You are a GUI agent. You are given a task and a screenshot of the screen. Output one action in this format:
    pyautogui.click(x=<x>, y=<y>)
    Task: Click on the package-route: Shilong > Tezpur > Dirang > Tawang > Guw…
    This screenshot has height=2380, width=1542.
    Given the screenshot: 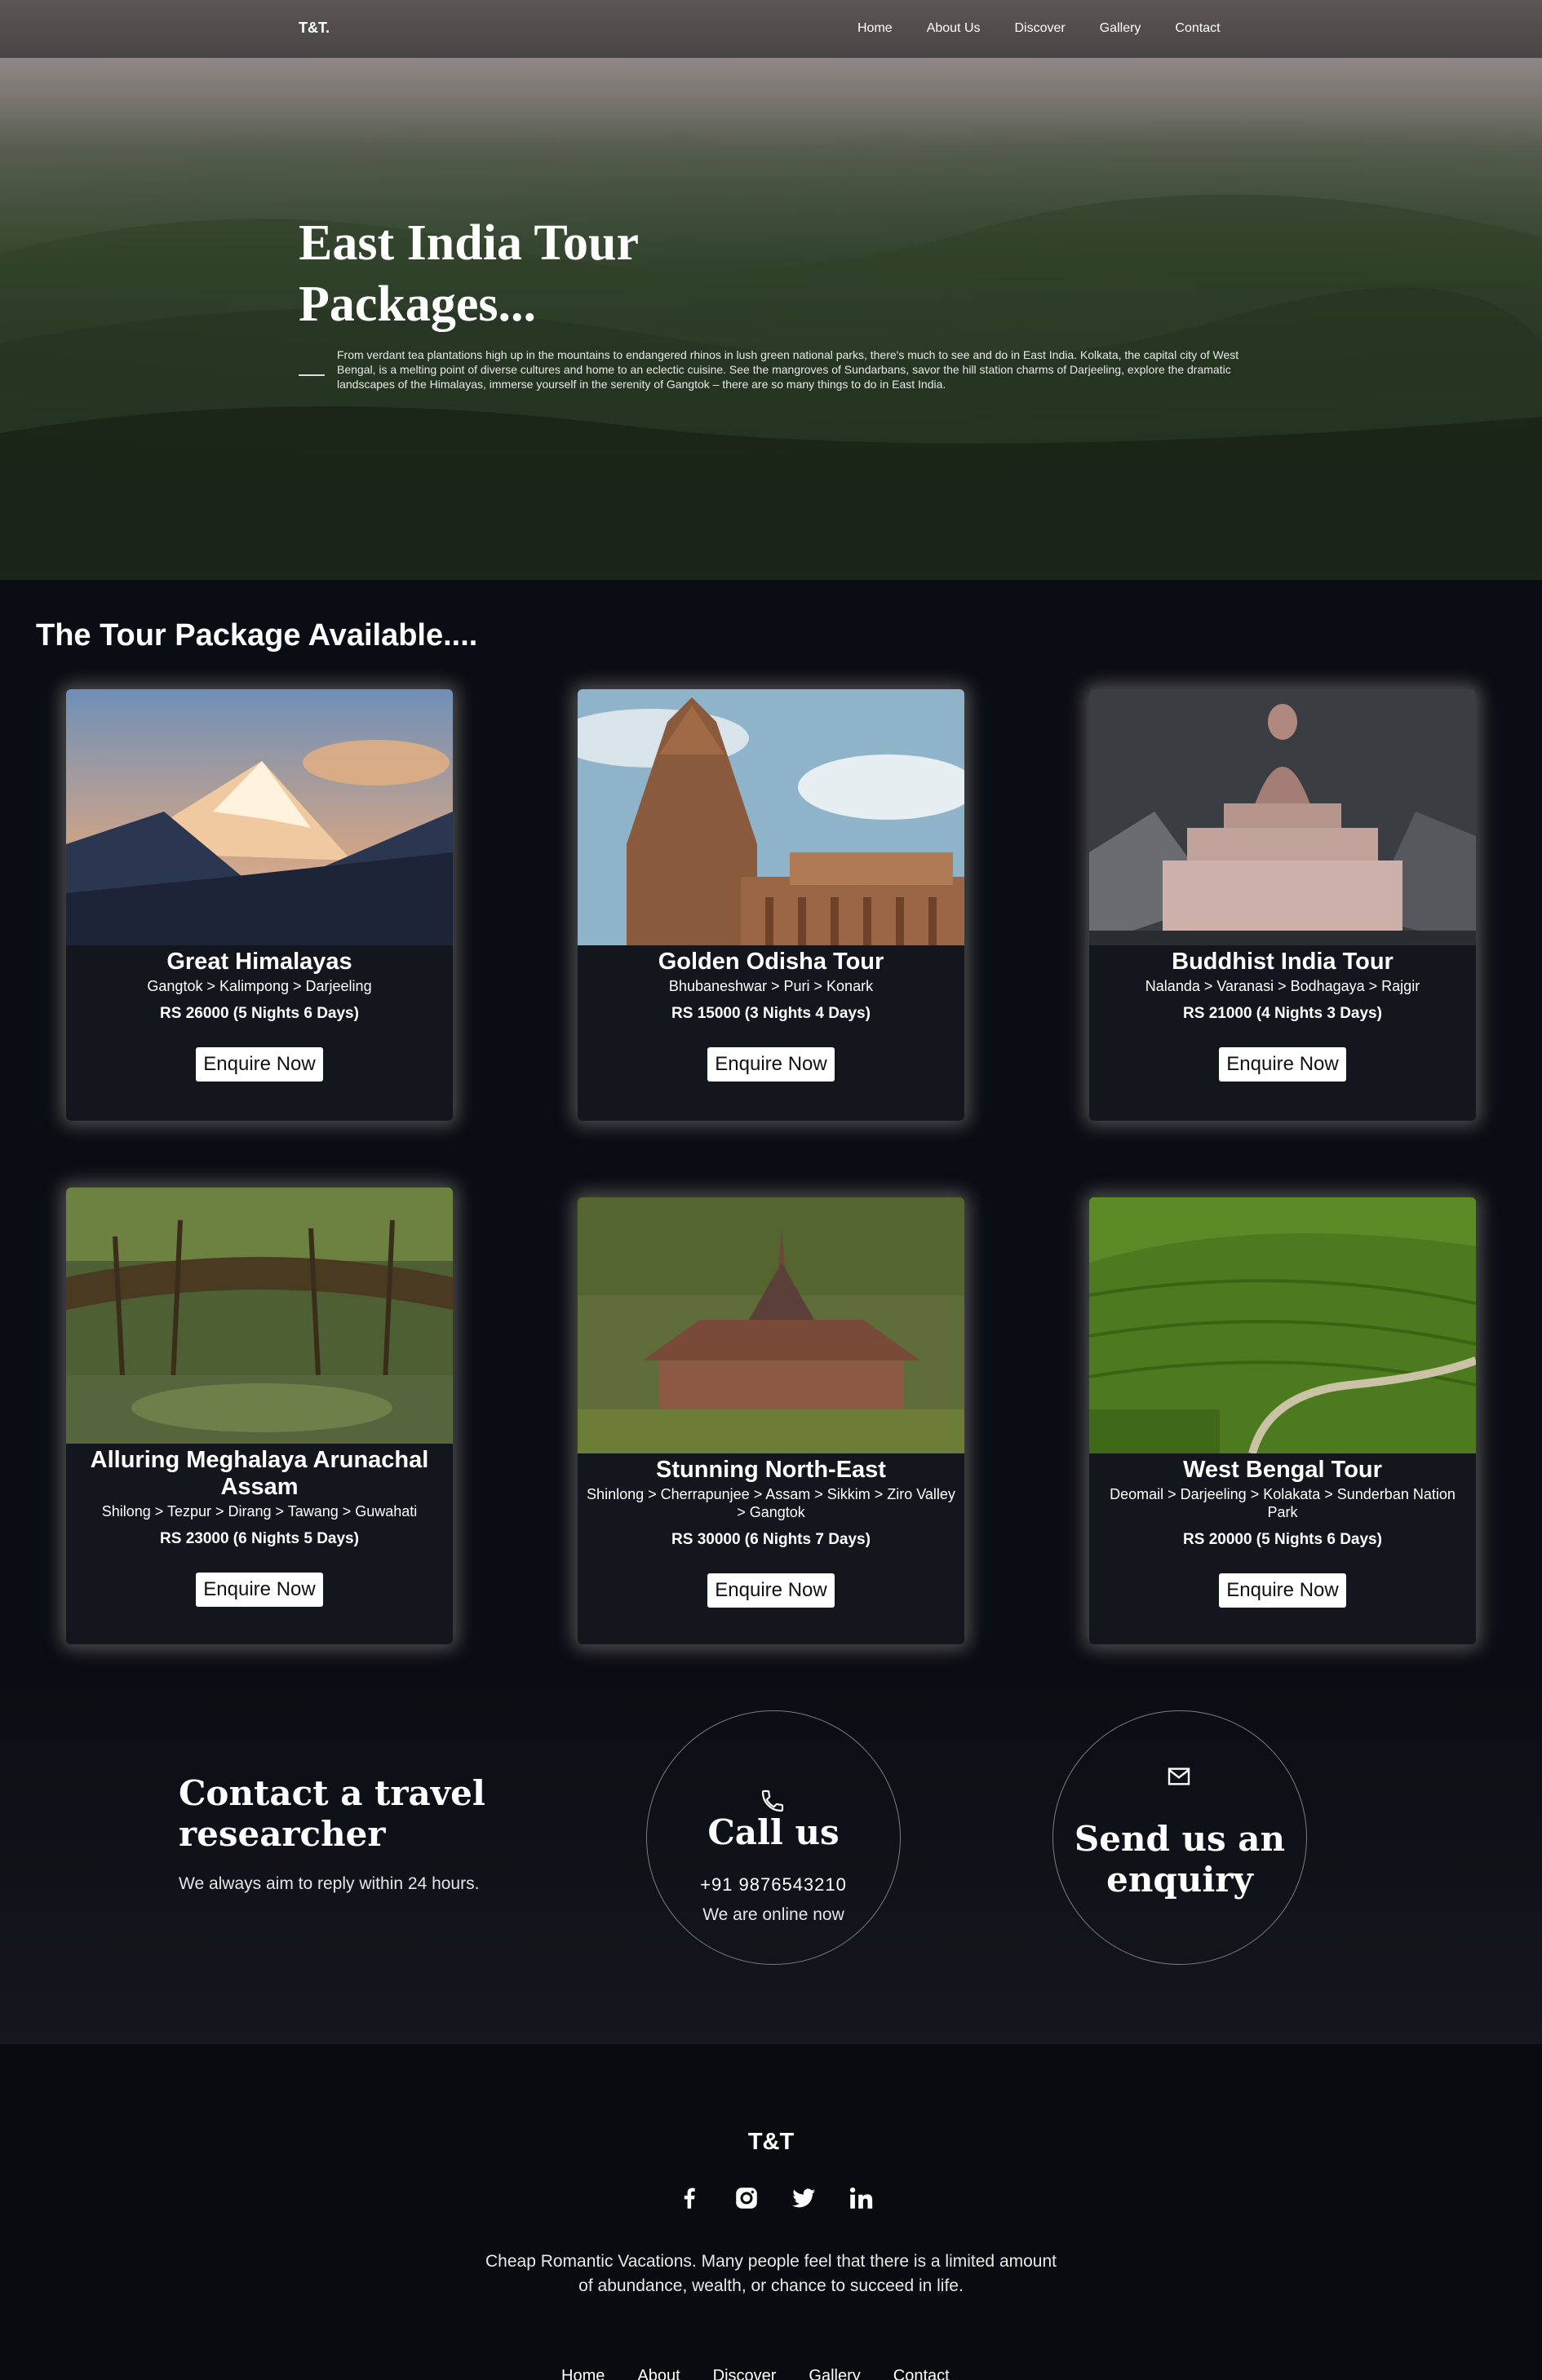 What is the action you would take?
    pyautogui.click(x=259, y=1512)
    